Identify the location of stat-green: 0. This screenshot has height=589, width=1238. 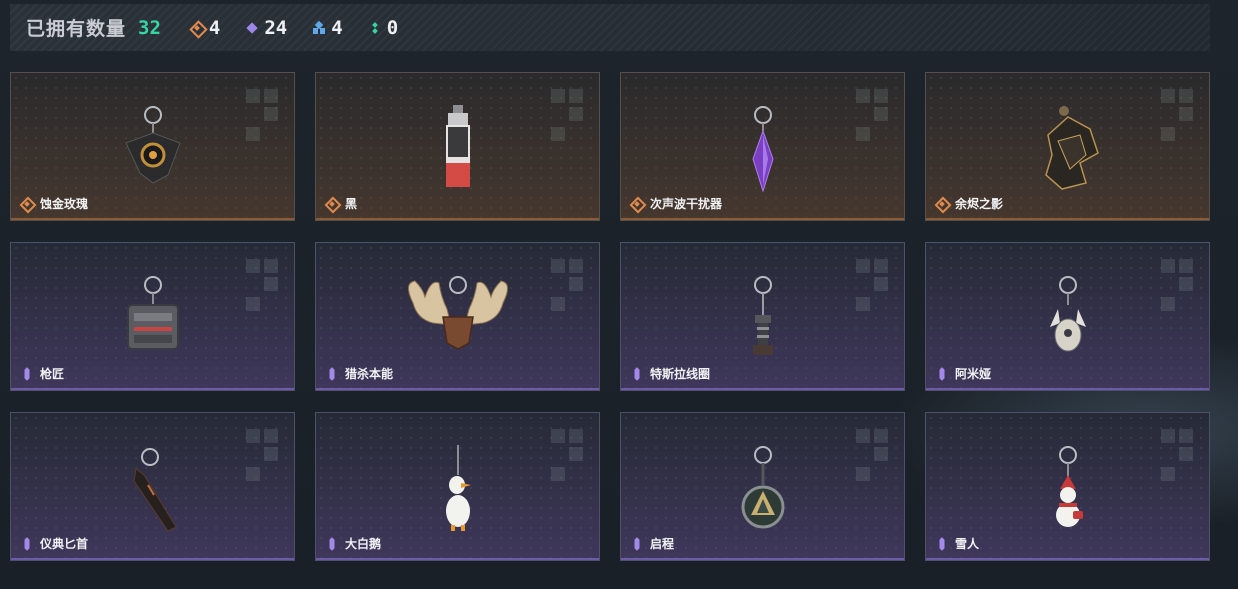
(383, 28).